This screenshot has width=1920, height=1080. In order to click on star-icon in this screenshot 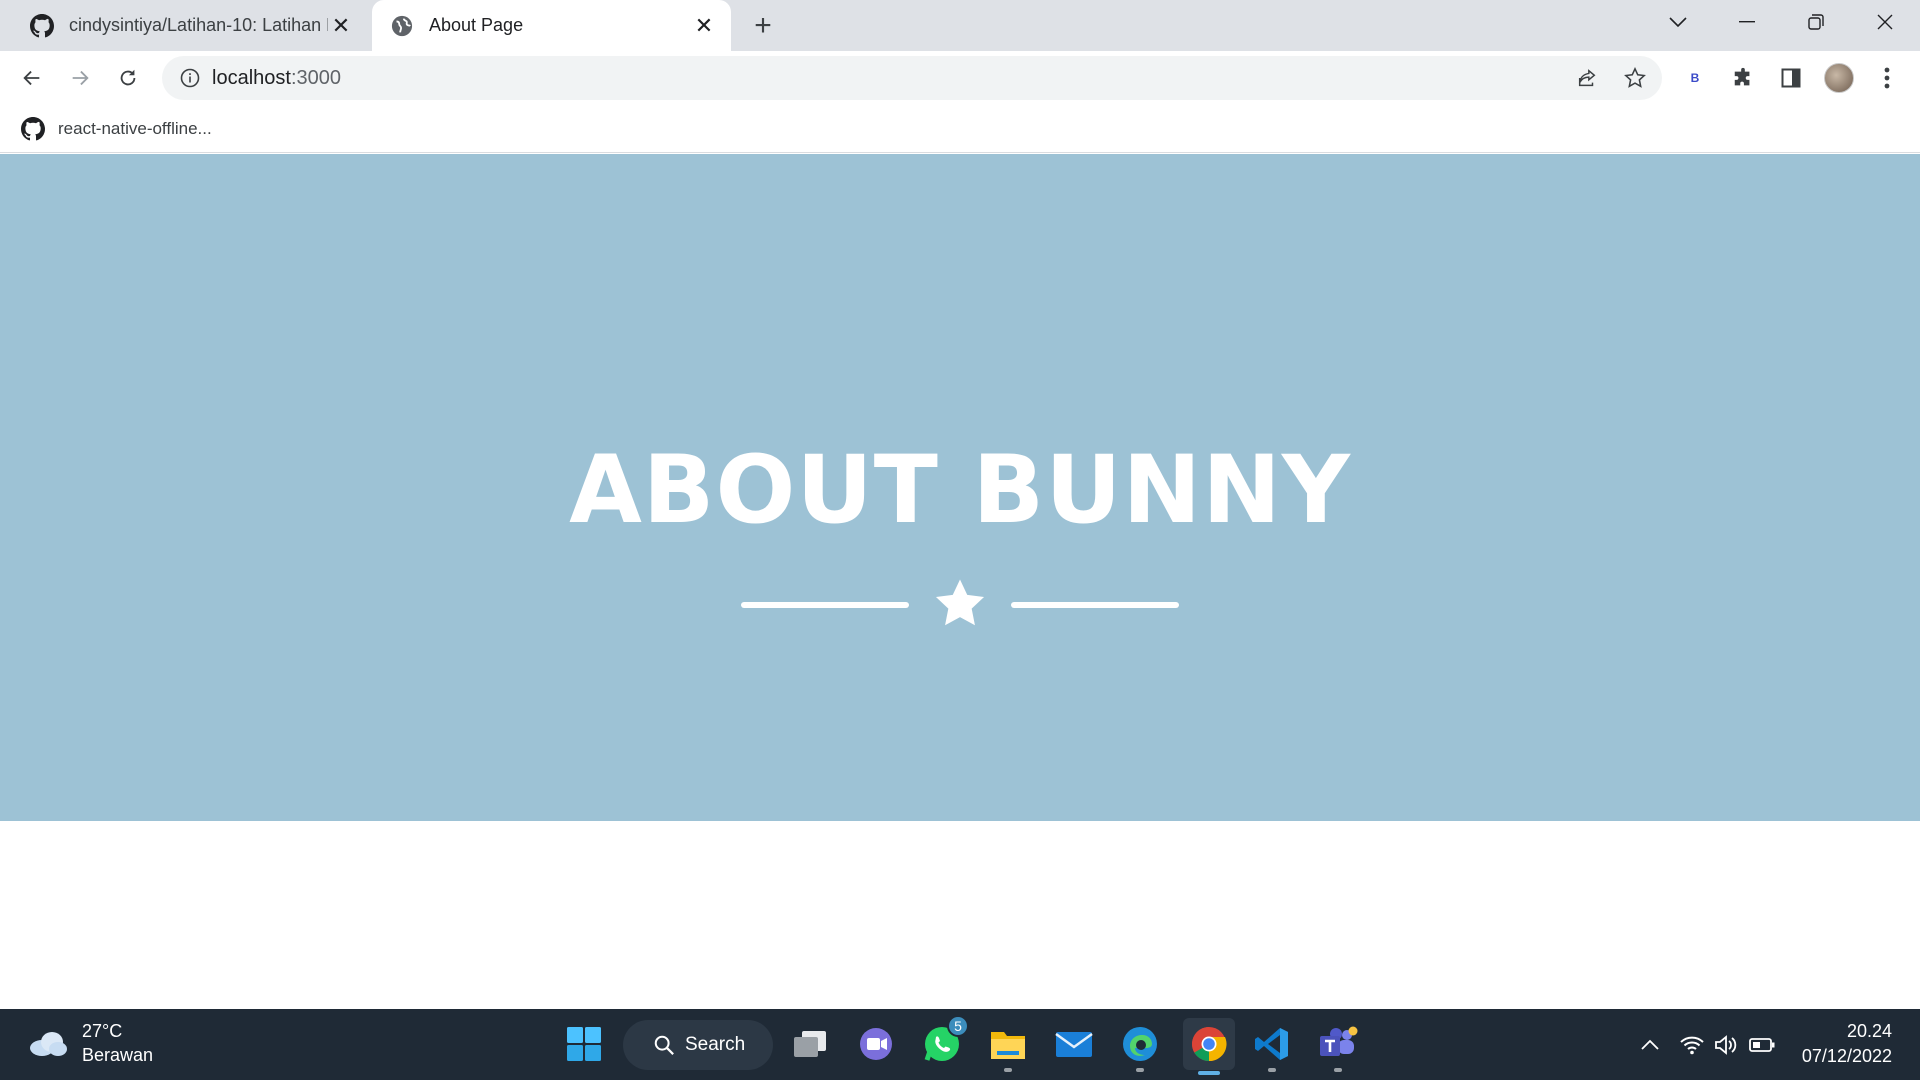, I will do `click(960, 602)`.